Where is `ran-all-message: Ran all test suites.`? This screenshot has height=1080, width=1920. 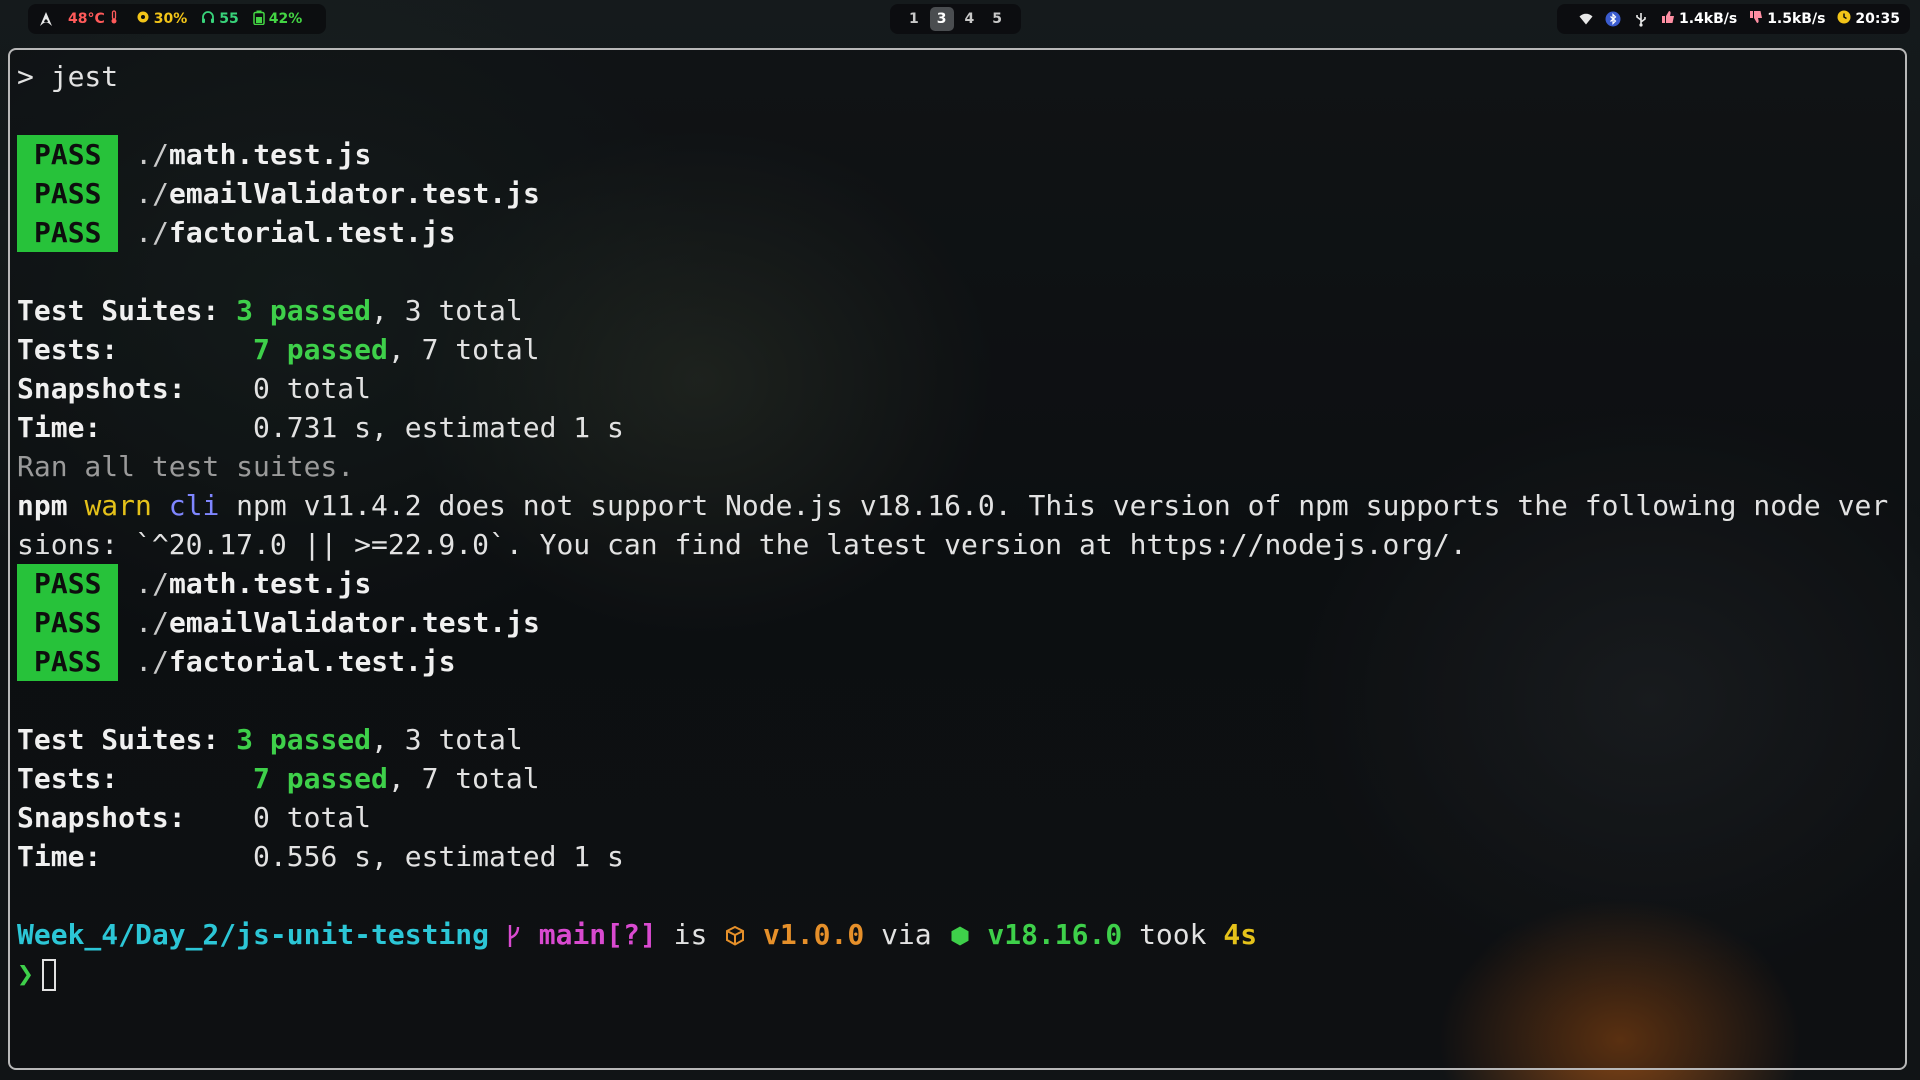
ran-all-message: Ran all test suites. is located at coordinates (186, 466).